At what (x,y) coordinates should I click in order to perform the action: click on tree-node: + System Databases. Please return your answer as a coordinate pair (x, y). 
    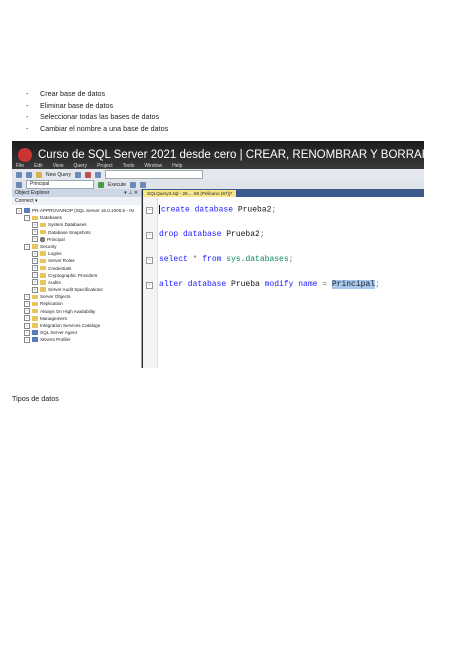
    Looking at the image, I should click on (76, 224).